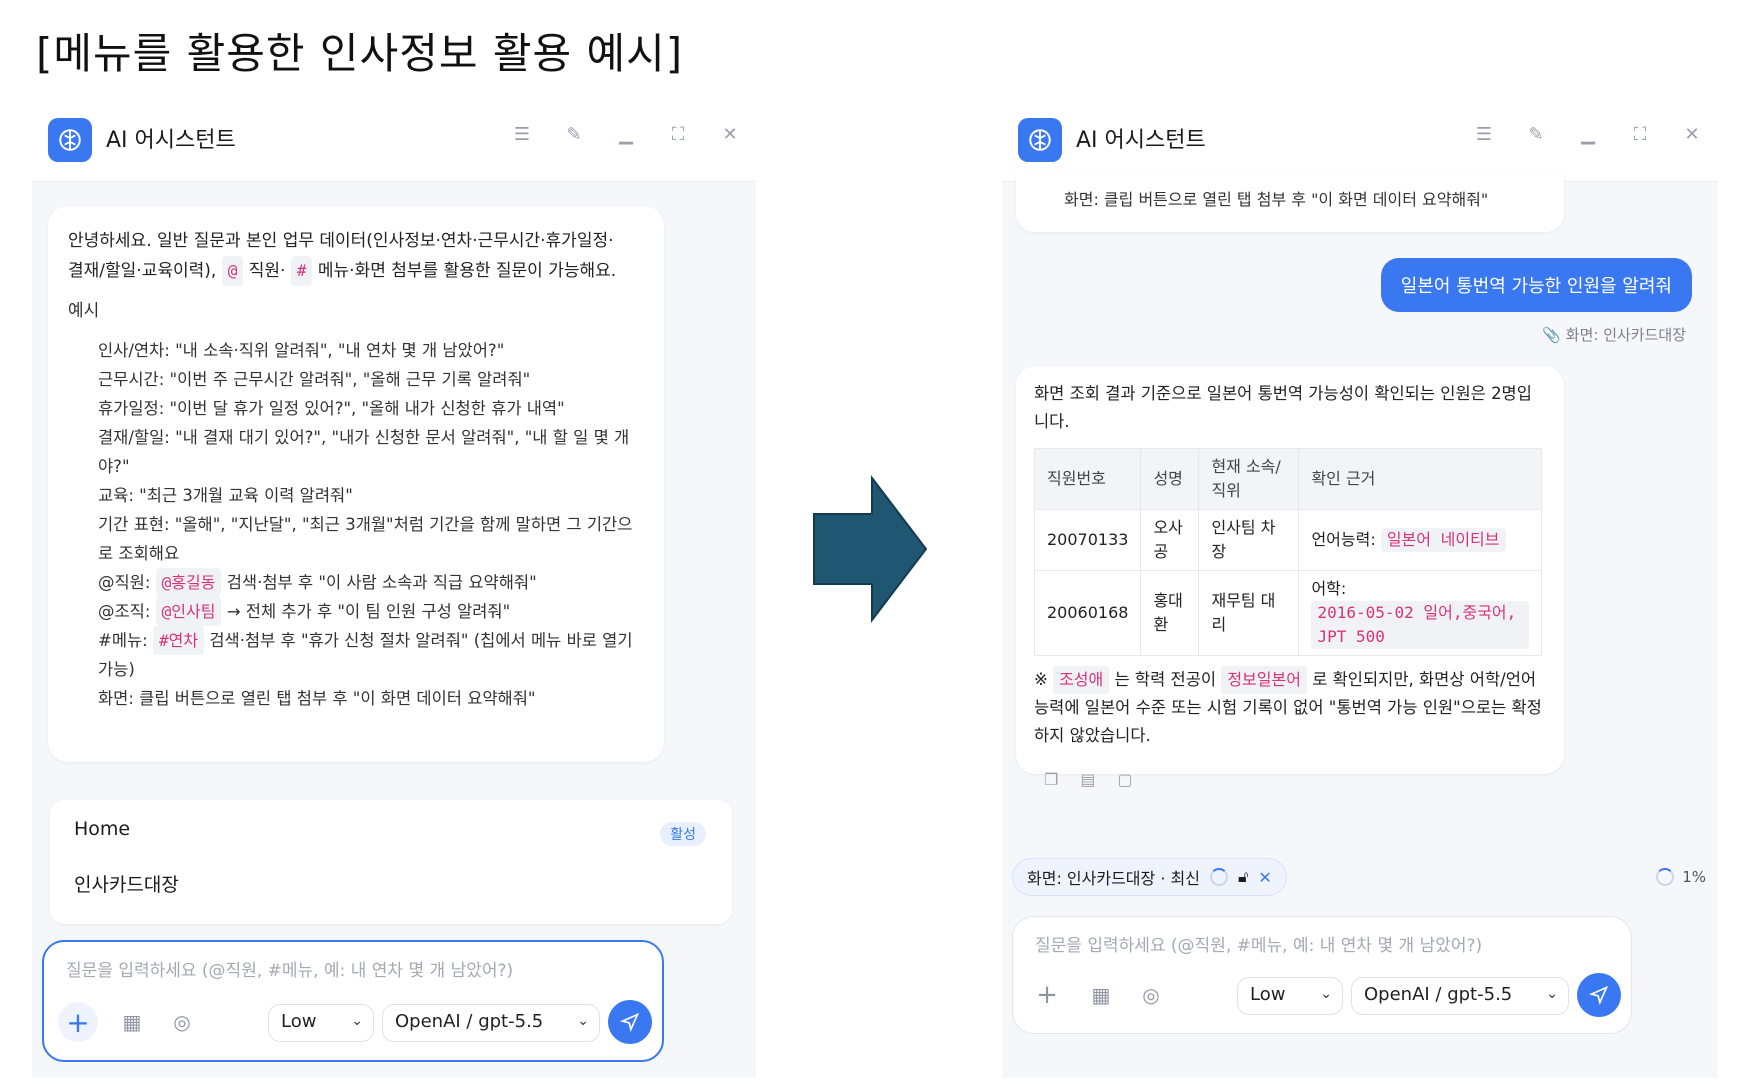 Image resolution: width=1744 pixels, height=1092 pixels. I want to click on remove-icon: ✕, so click(1264, 877).